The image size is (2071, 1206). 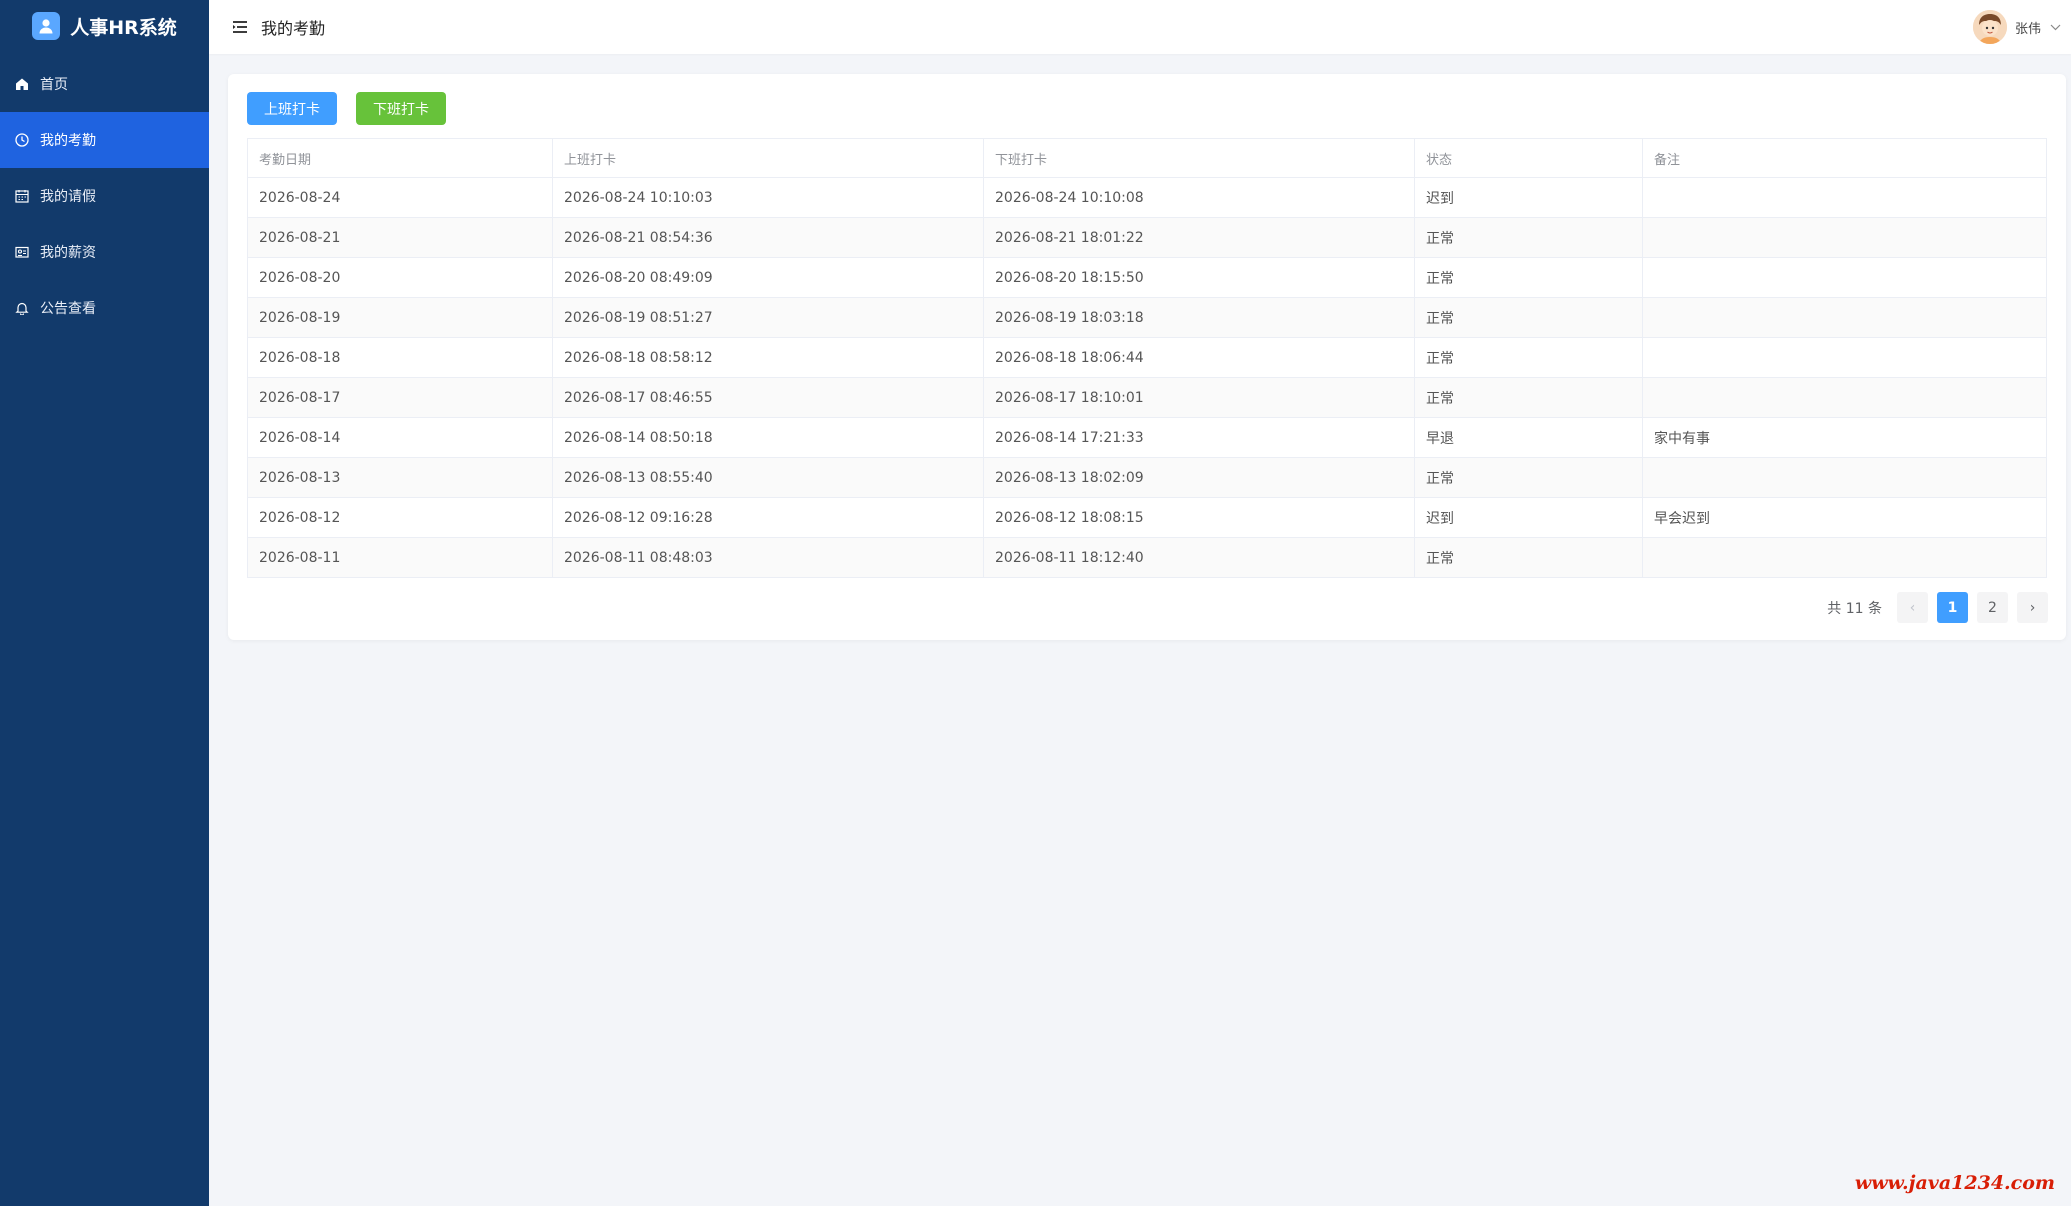 I want to click on page-title: 我的考勤, so click(x=293, y=28).